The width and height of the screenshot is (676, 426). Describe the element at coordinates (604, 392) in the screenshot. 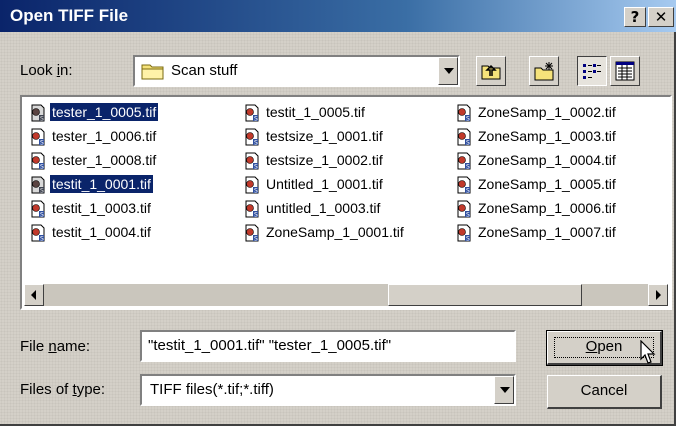

I see `cancel-button: Cancel` at that location.